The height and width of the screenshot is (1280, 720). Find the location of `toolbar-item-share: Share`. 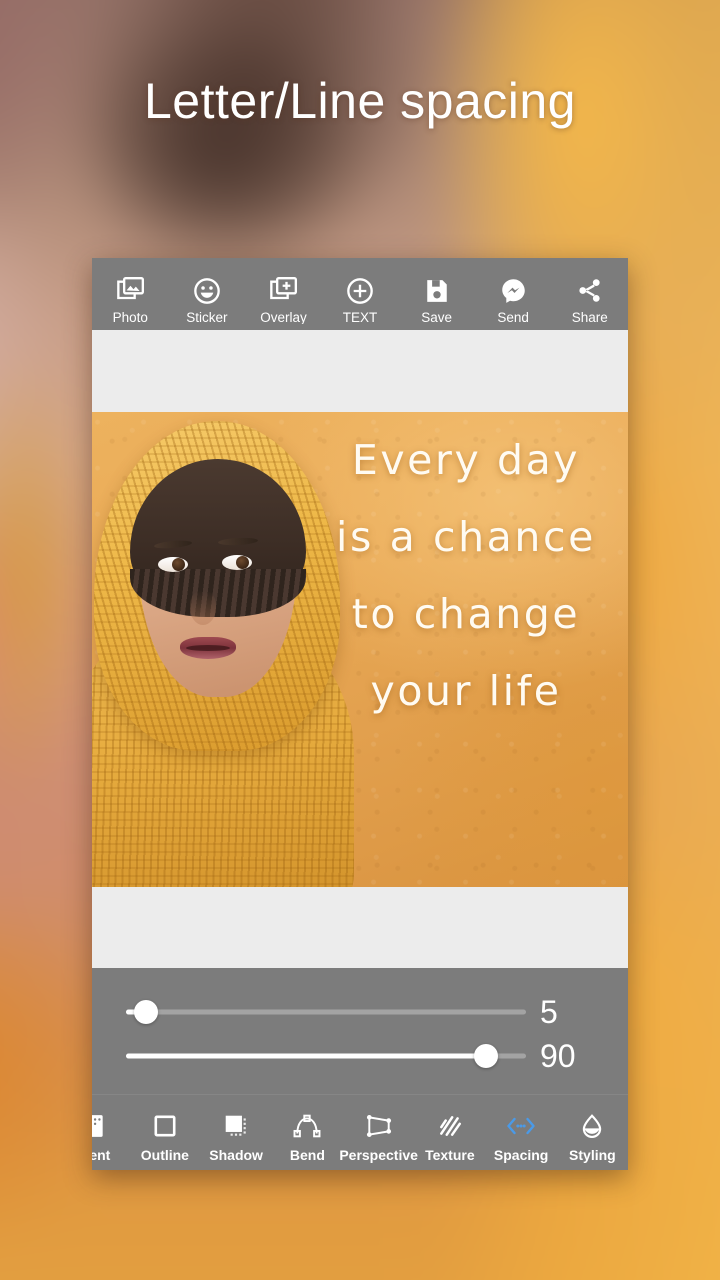

toolbar-item-share: Share is located at coordinates (589, 303).